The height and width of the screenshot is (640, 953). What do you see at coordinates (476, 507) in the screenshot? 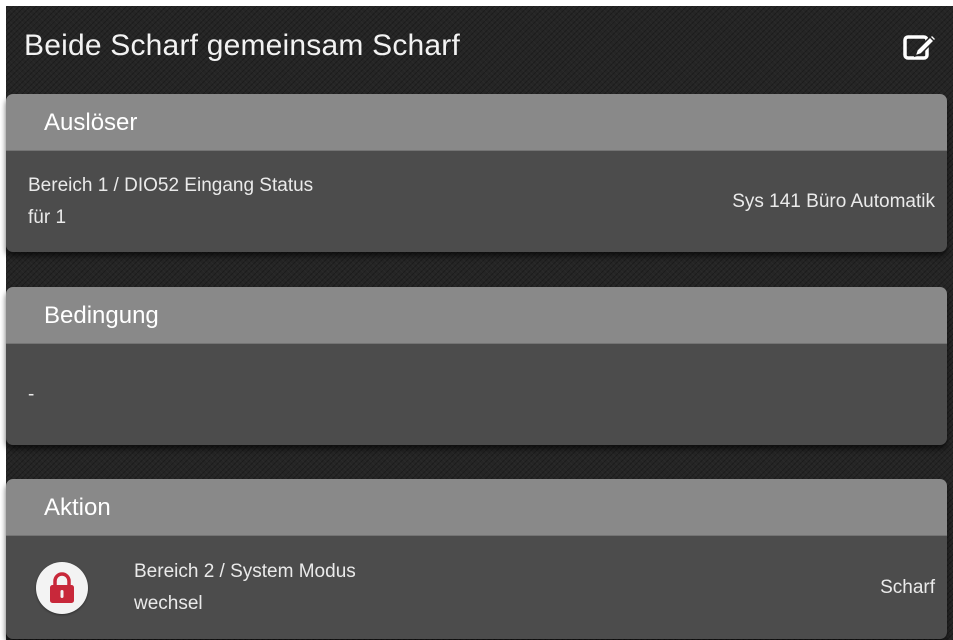
I see `action-header: Aktion` at bounding box center [476, 507].